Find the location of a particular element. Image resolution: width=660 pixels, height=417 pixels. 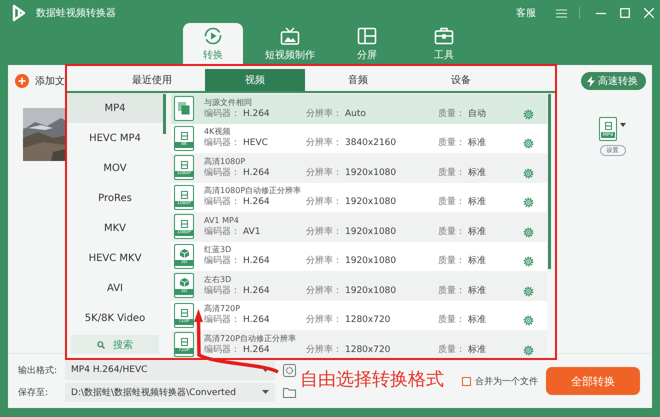

nav-tab: 工具 is located at coordinates (444, 44).